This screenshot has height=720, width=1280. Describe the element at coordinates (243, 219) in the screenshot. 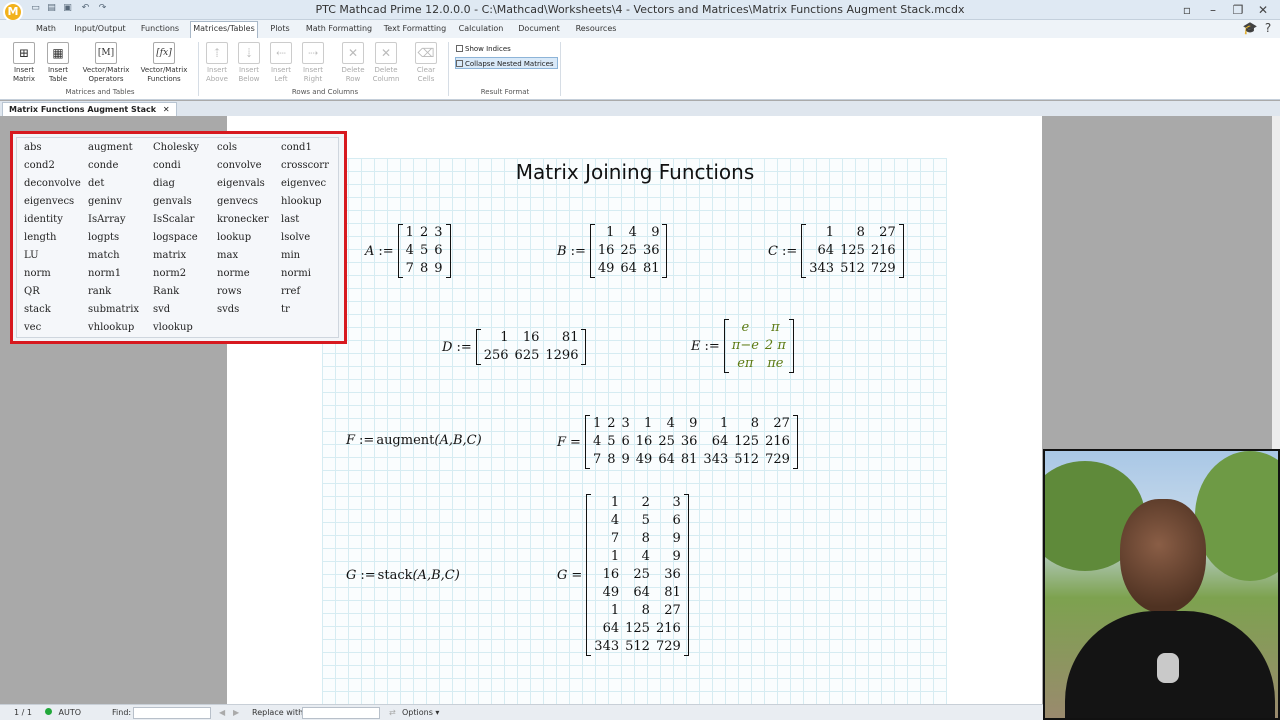

I see `function-item-kronecker: kronecker` at that location.